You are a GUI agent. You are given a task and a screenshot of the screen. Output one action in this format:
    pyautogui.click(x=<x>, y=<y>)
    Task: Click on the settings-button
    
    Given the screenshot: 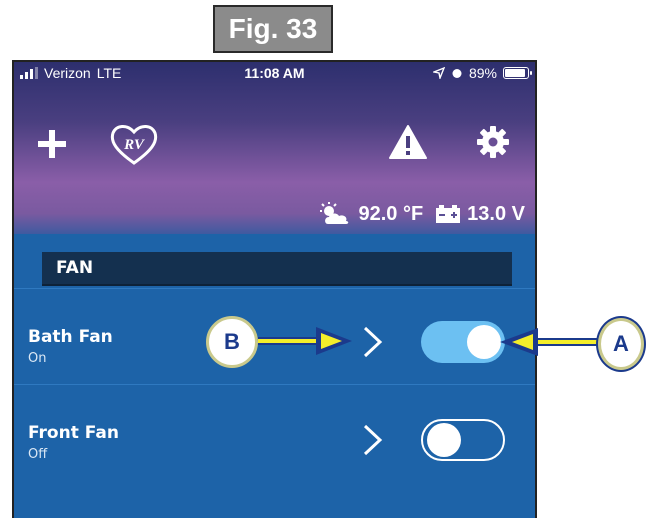 What is the action you would take?
    pyautogui.click(x=493, y=142)
    